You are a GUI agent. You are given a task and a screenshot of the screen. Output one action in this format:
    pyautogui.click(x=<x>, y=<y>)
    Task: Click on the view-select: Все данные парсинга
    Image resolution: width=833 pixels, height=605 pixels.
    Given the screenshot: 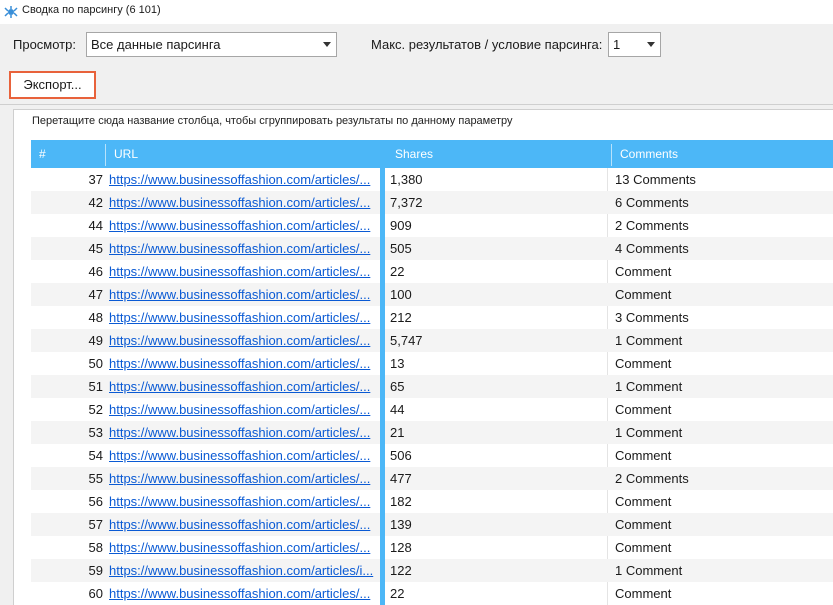 What is the action you would take?
    pyautogui.click(x=211, y=44)
    